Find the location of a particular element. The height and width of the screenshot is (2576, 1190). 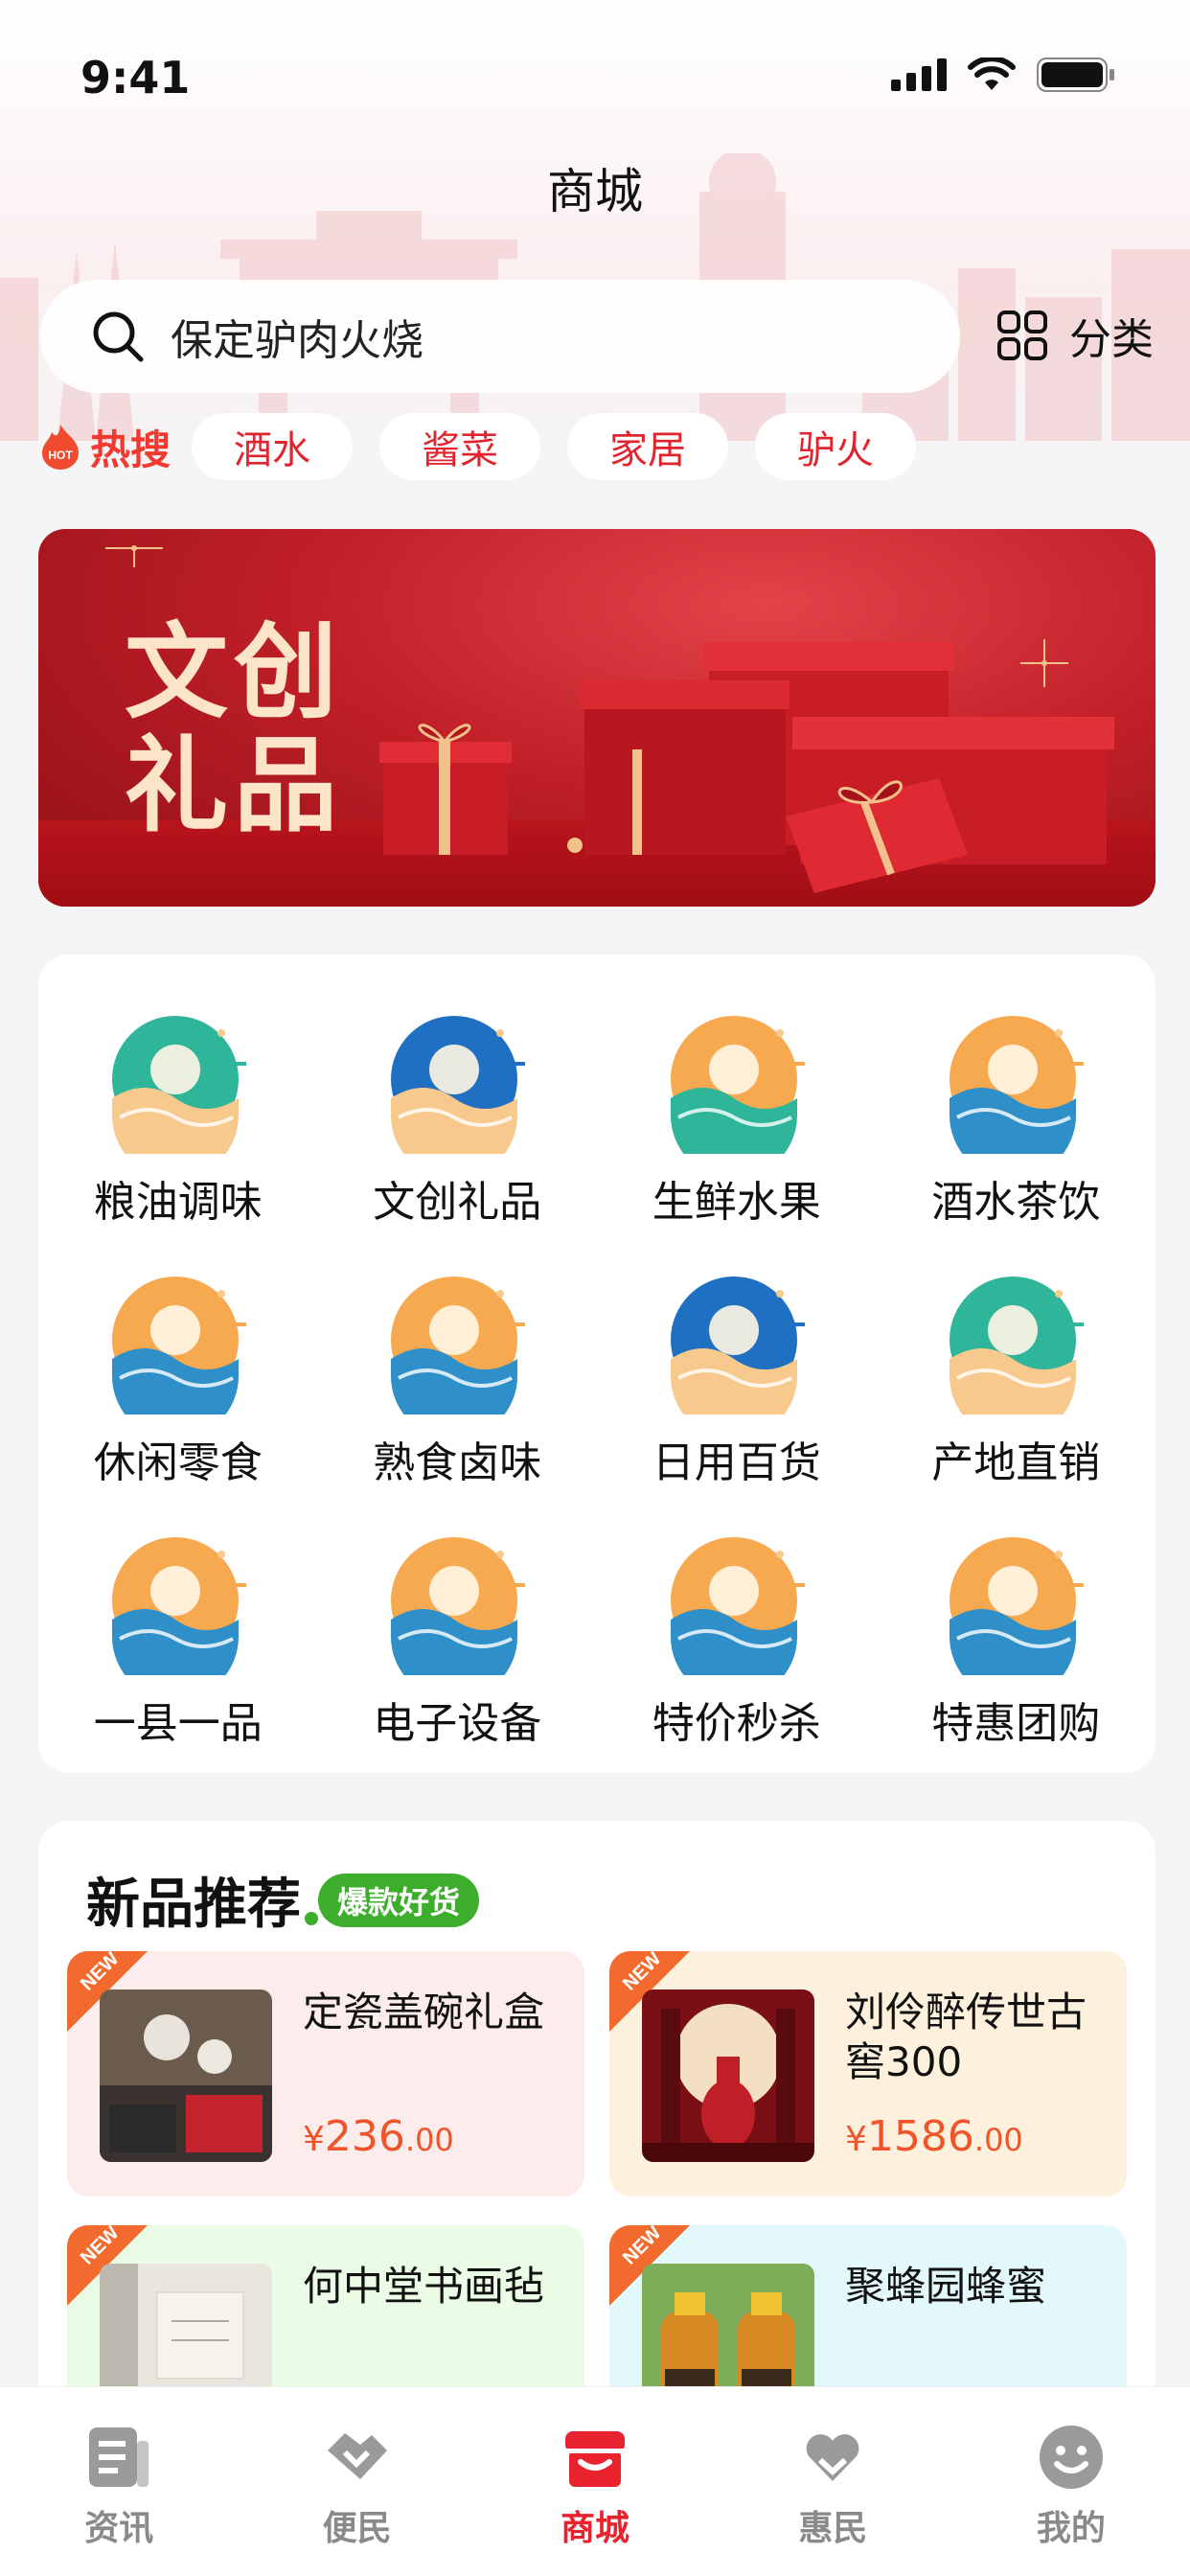

status-icons is located at coordinates (1003, 75).